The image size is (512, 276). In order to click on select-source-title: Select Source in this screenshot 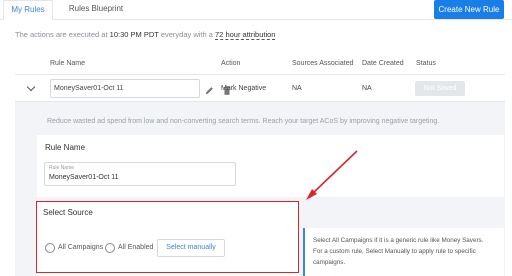, I will do `click(68, 212)`.